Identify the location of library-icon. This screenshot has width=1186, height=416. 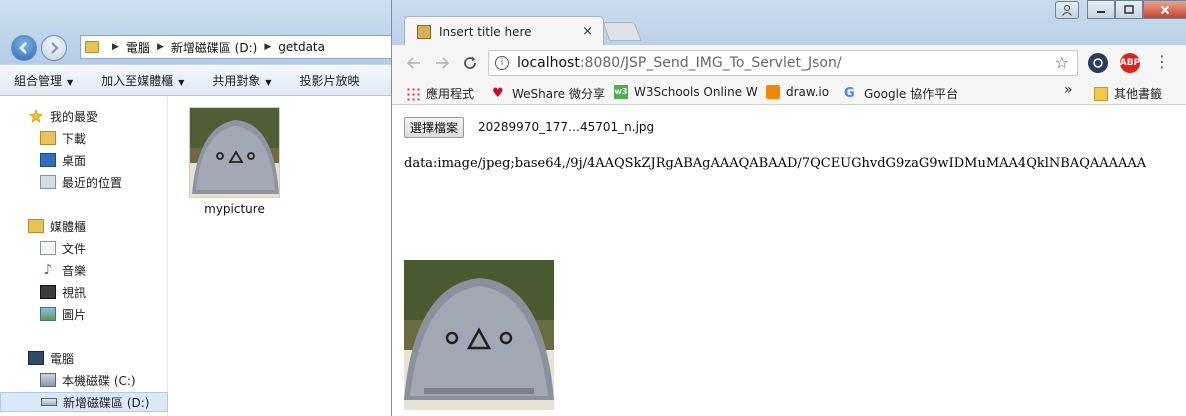
(36, 226).